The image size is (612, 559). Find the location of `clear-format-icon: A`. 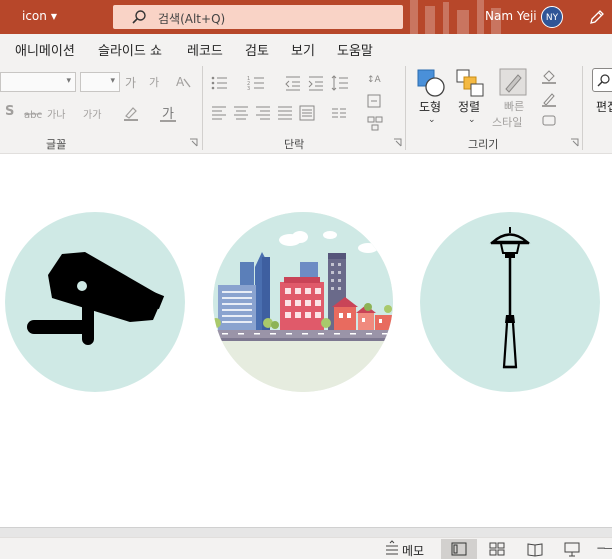

clear-format-icon: A is located at coordinates (183, 82).